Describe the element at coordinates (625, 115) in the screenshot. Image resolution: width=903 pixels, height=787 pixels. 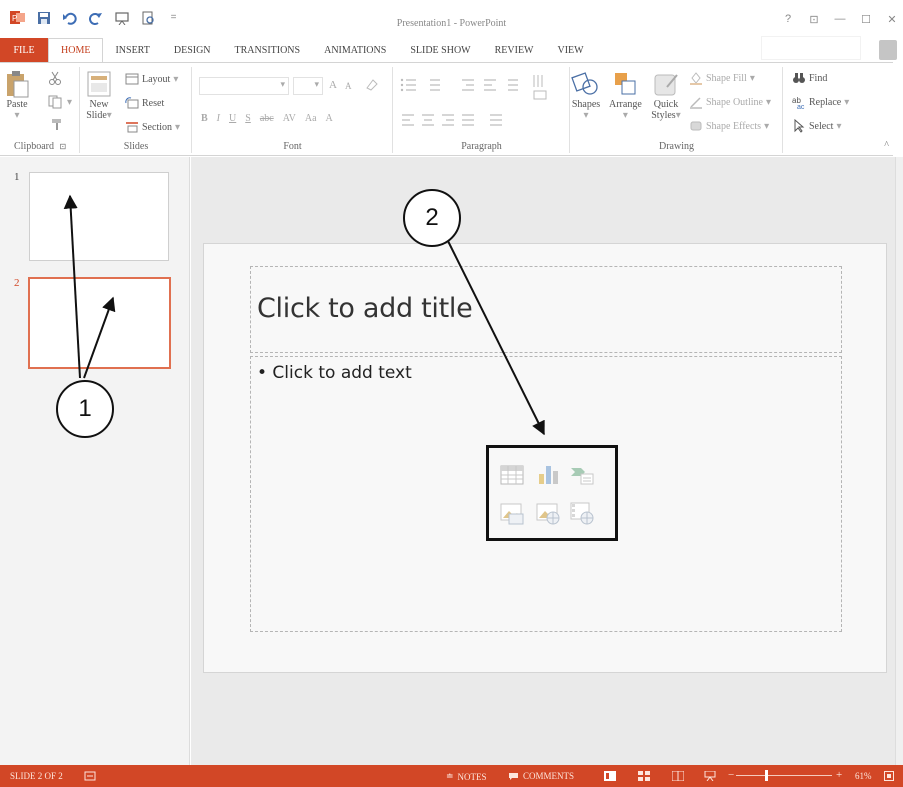
I see `arrange-dropdown-icon: ▾` at that location.